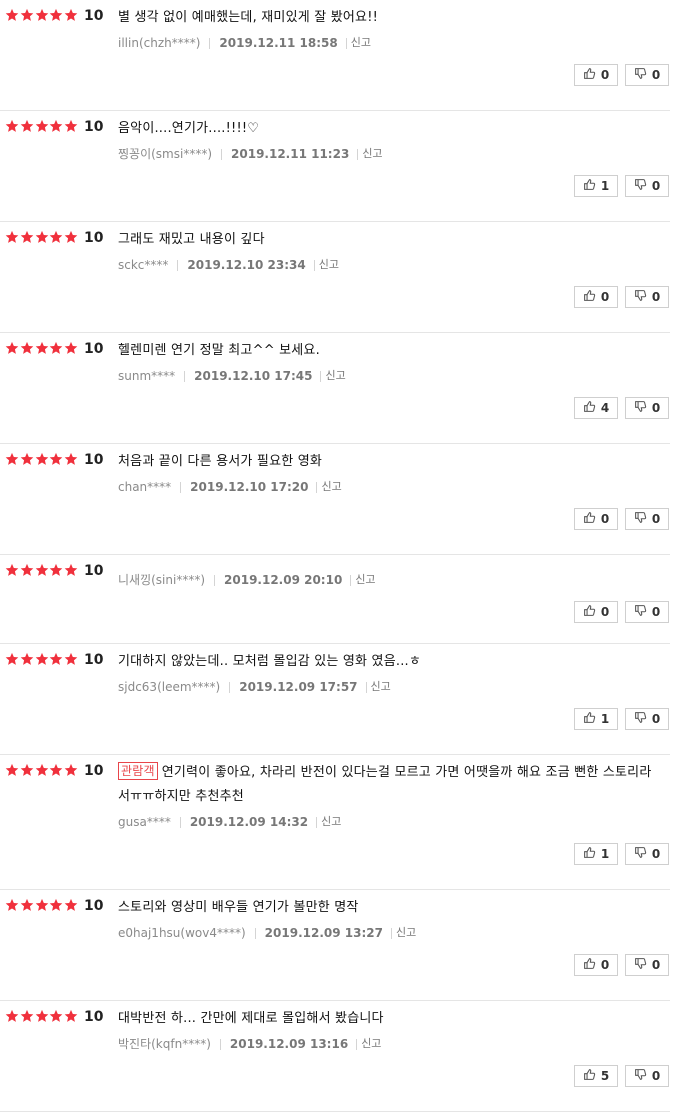  What do you see at coordinates (146, 376) in the screenshot?
I see `reviewer-id: sunm****` at bounding box center [146, 376].